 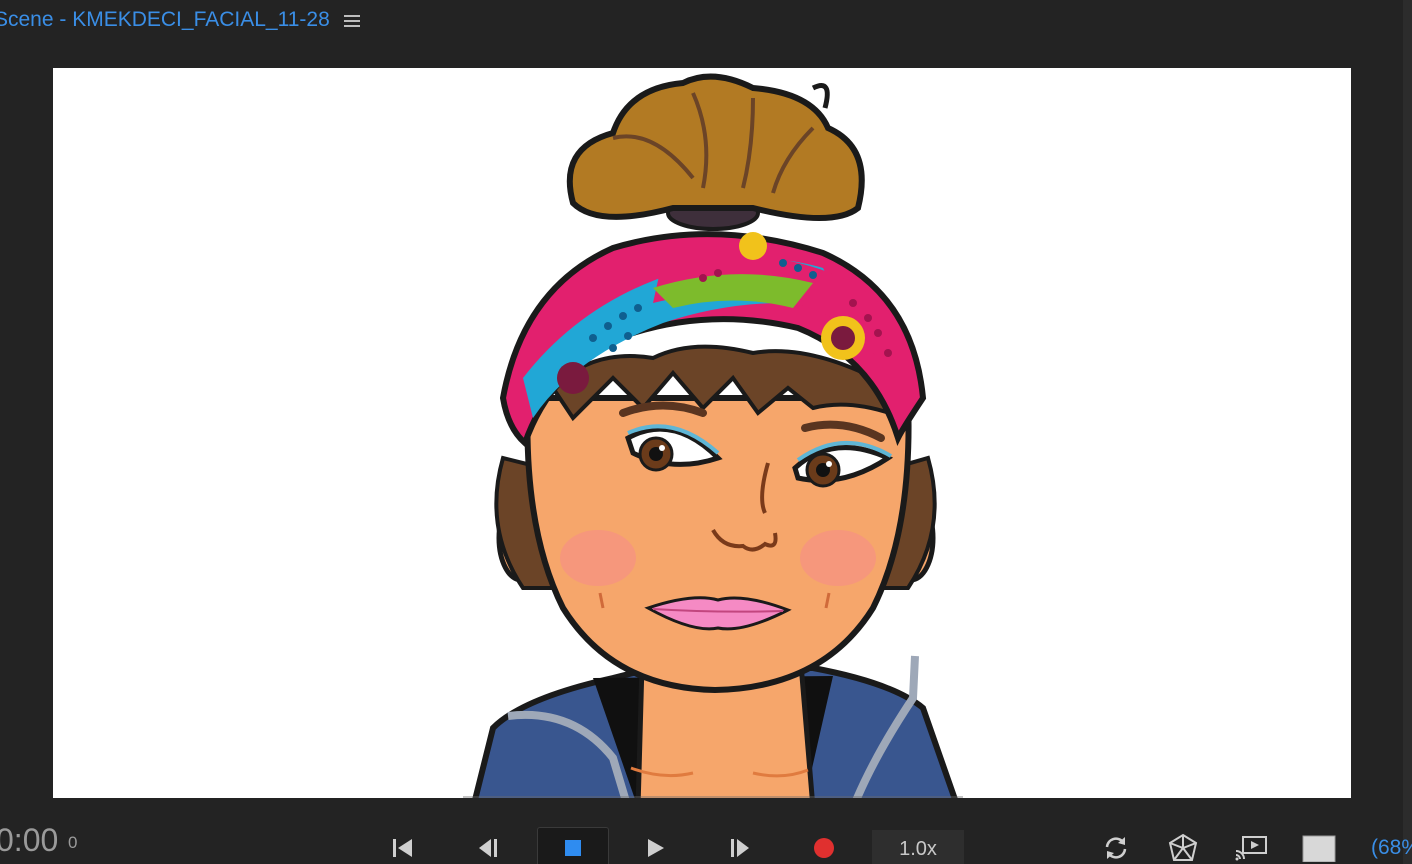 I want to click on color-swatch-icon, so click(x=1319, y=848).